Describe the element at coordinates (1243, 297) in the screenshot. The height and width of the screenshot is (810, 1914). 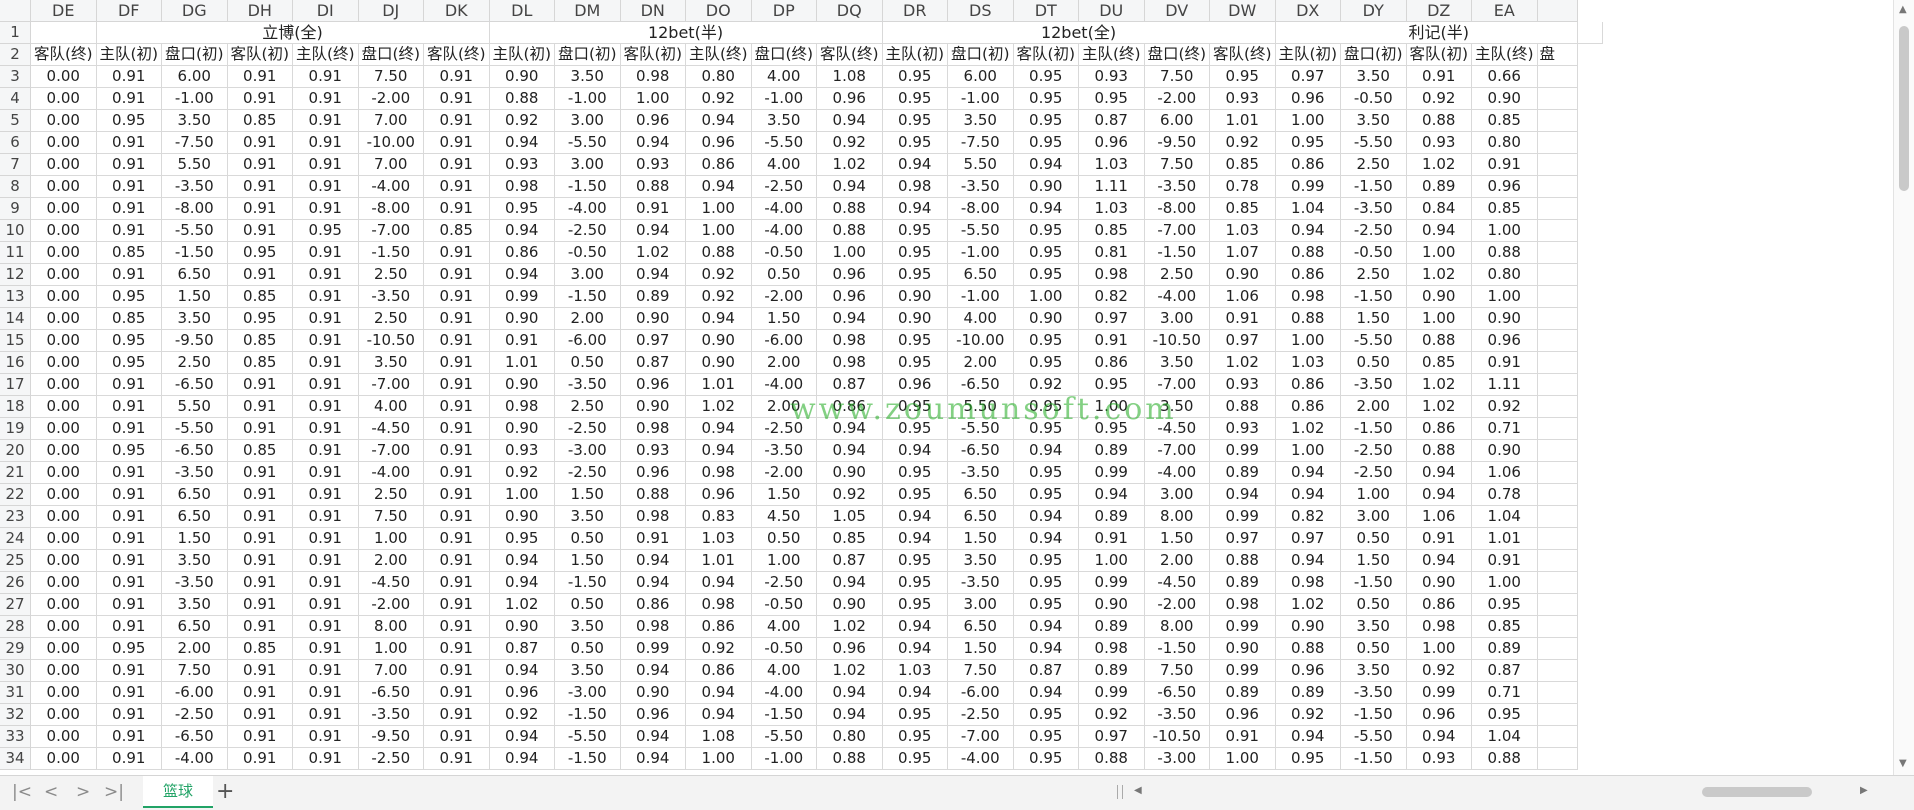
I see `data-cell: 1.06` at that location.